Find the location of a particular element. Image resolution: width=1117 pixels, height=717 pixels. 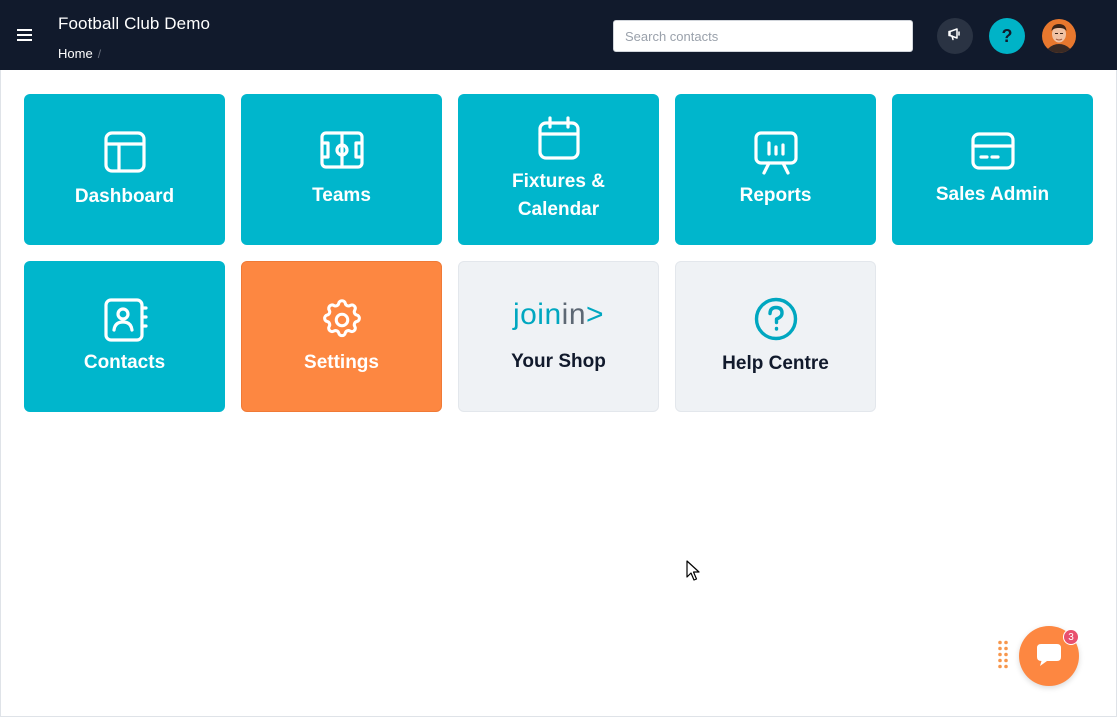

tile-label: Your Shop is located at coordinates (558, 361).